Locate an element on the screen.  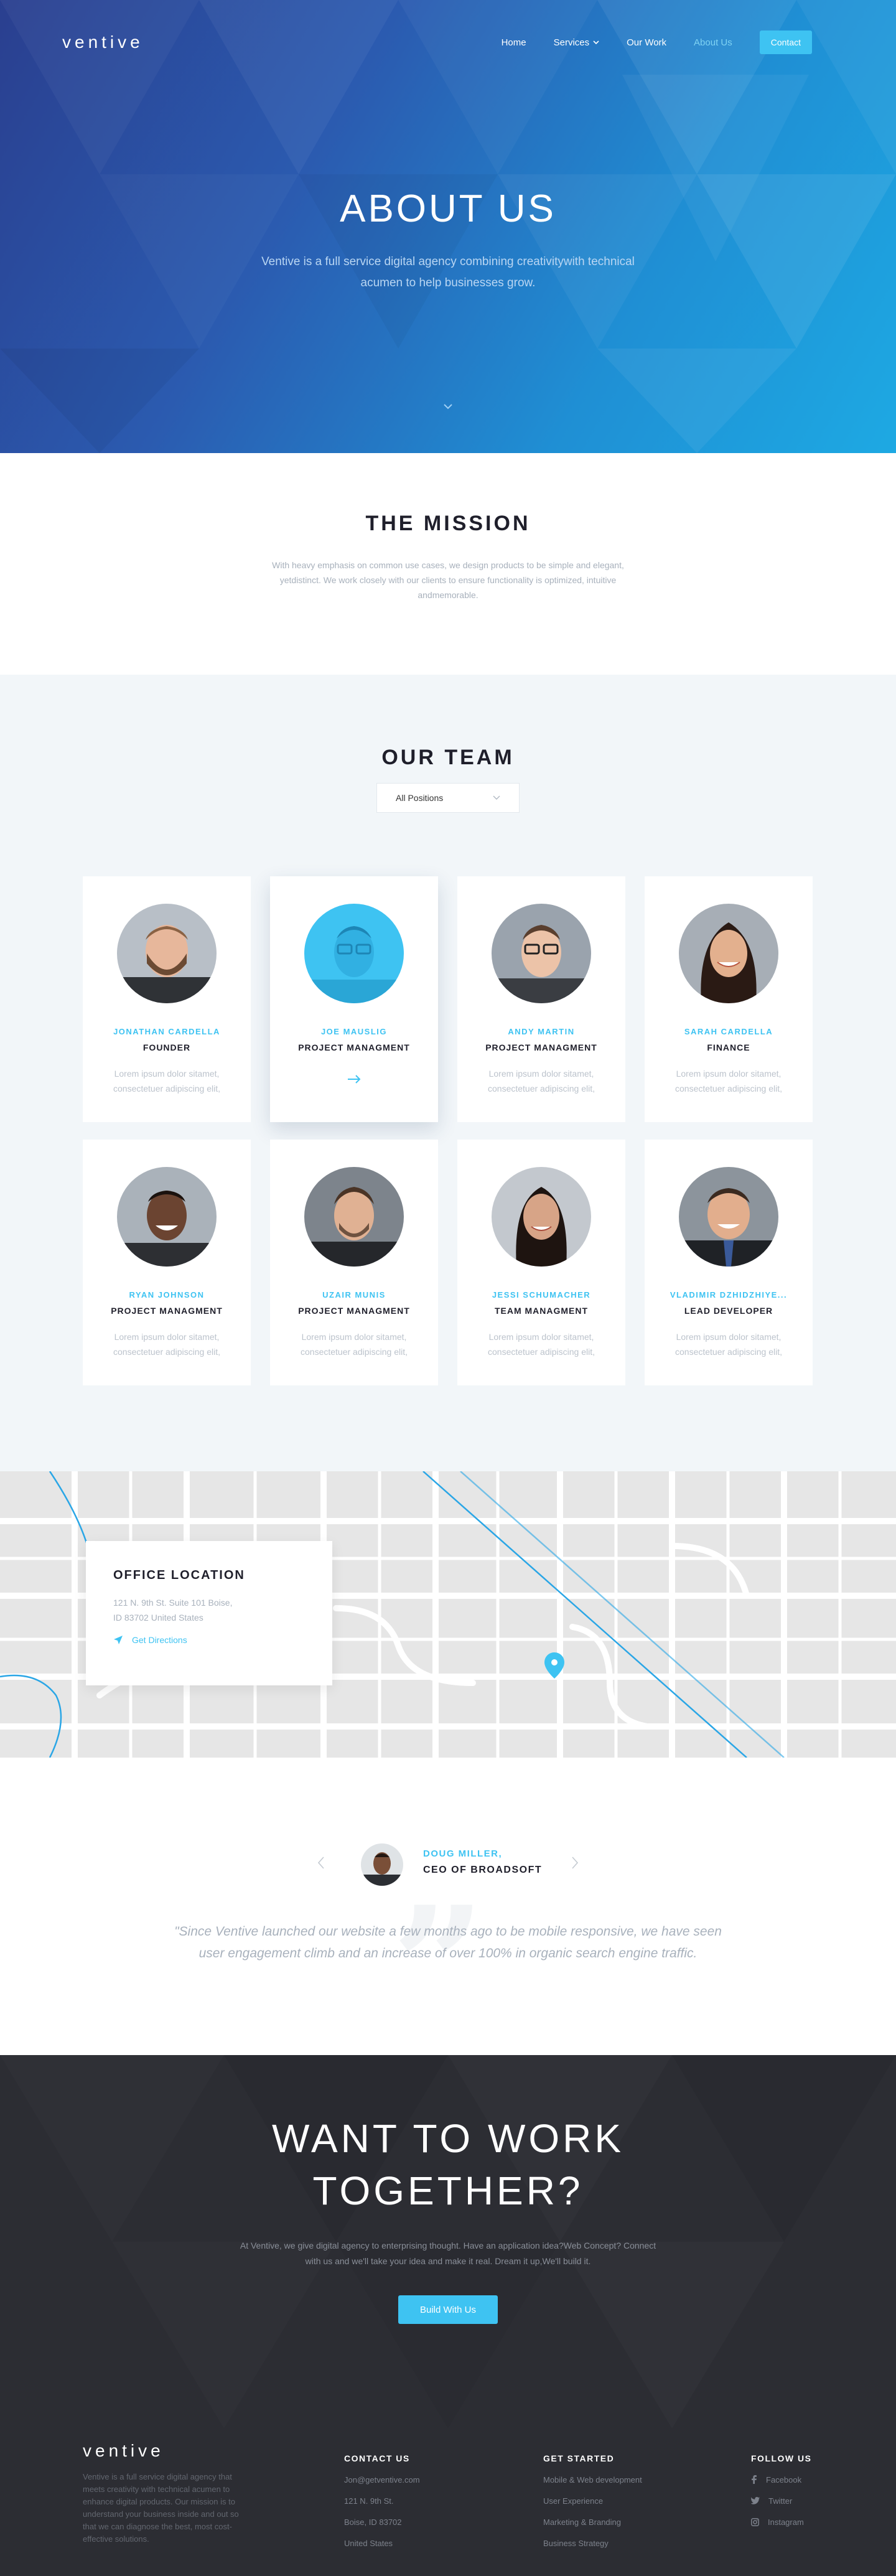
member-name: SARAH CARDELLA is located at coordinates (729, 1031).